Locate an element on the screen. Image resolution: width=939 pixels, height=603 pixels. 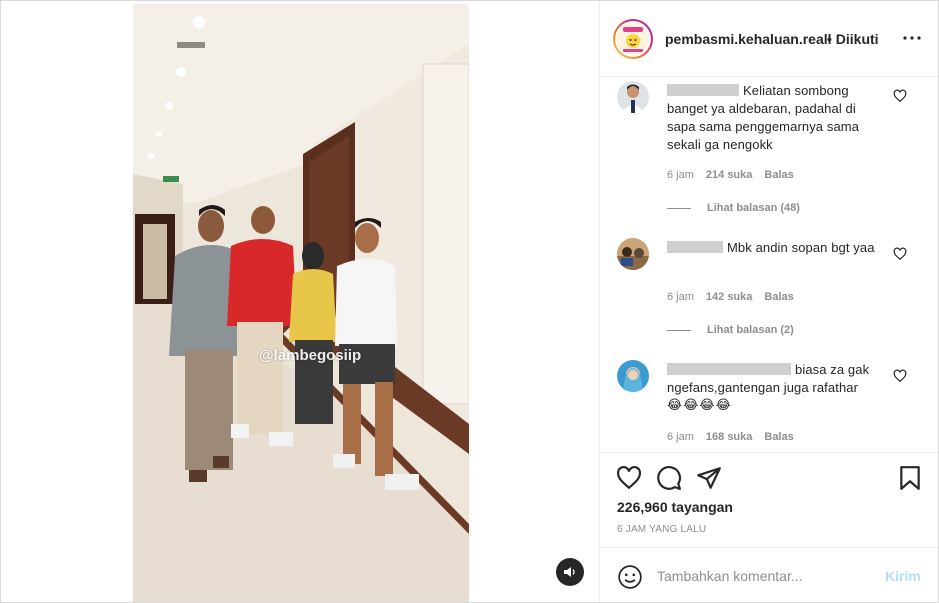
more-options-button is located at coordinates (912, 38).